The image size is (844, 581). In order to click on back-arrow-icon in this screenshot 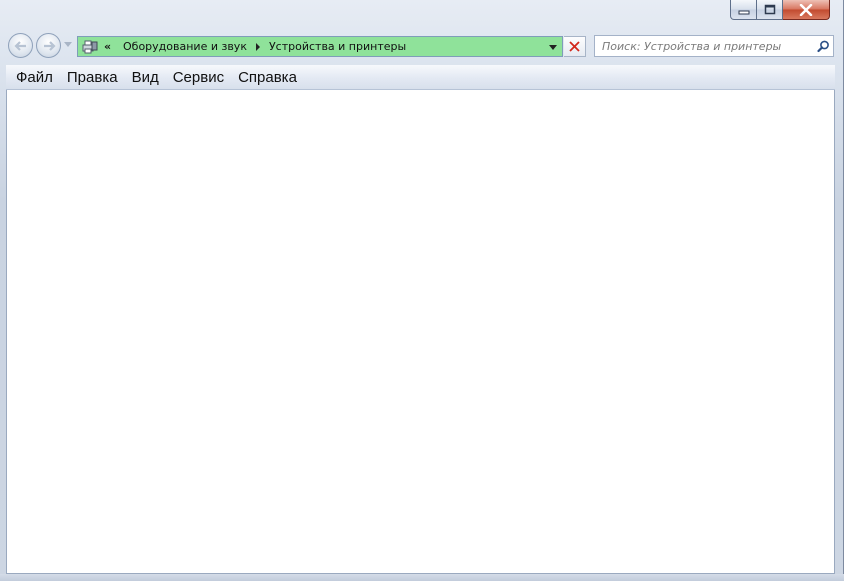, I will do `click(19, 45)`.